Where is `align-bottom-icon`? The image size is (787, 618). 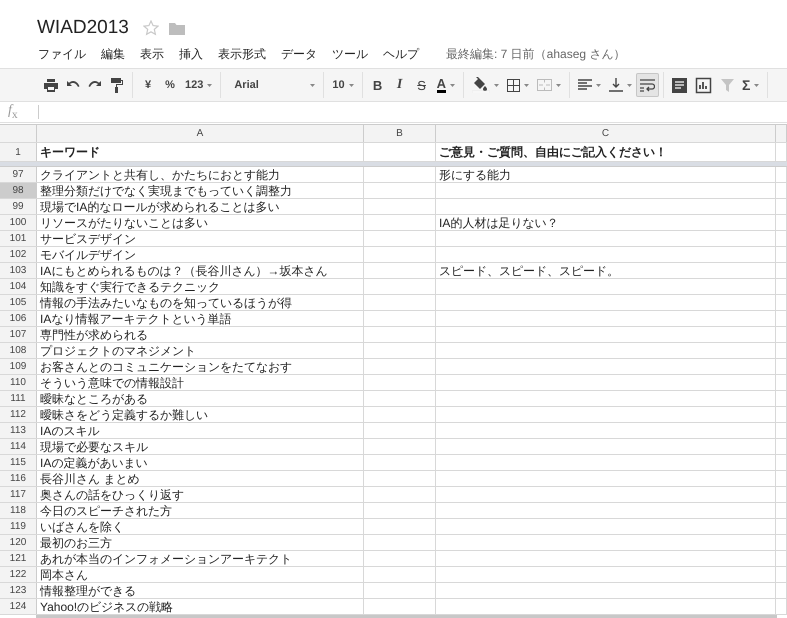 align-bottom-icon is located at coordinates (616, 85).